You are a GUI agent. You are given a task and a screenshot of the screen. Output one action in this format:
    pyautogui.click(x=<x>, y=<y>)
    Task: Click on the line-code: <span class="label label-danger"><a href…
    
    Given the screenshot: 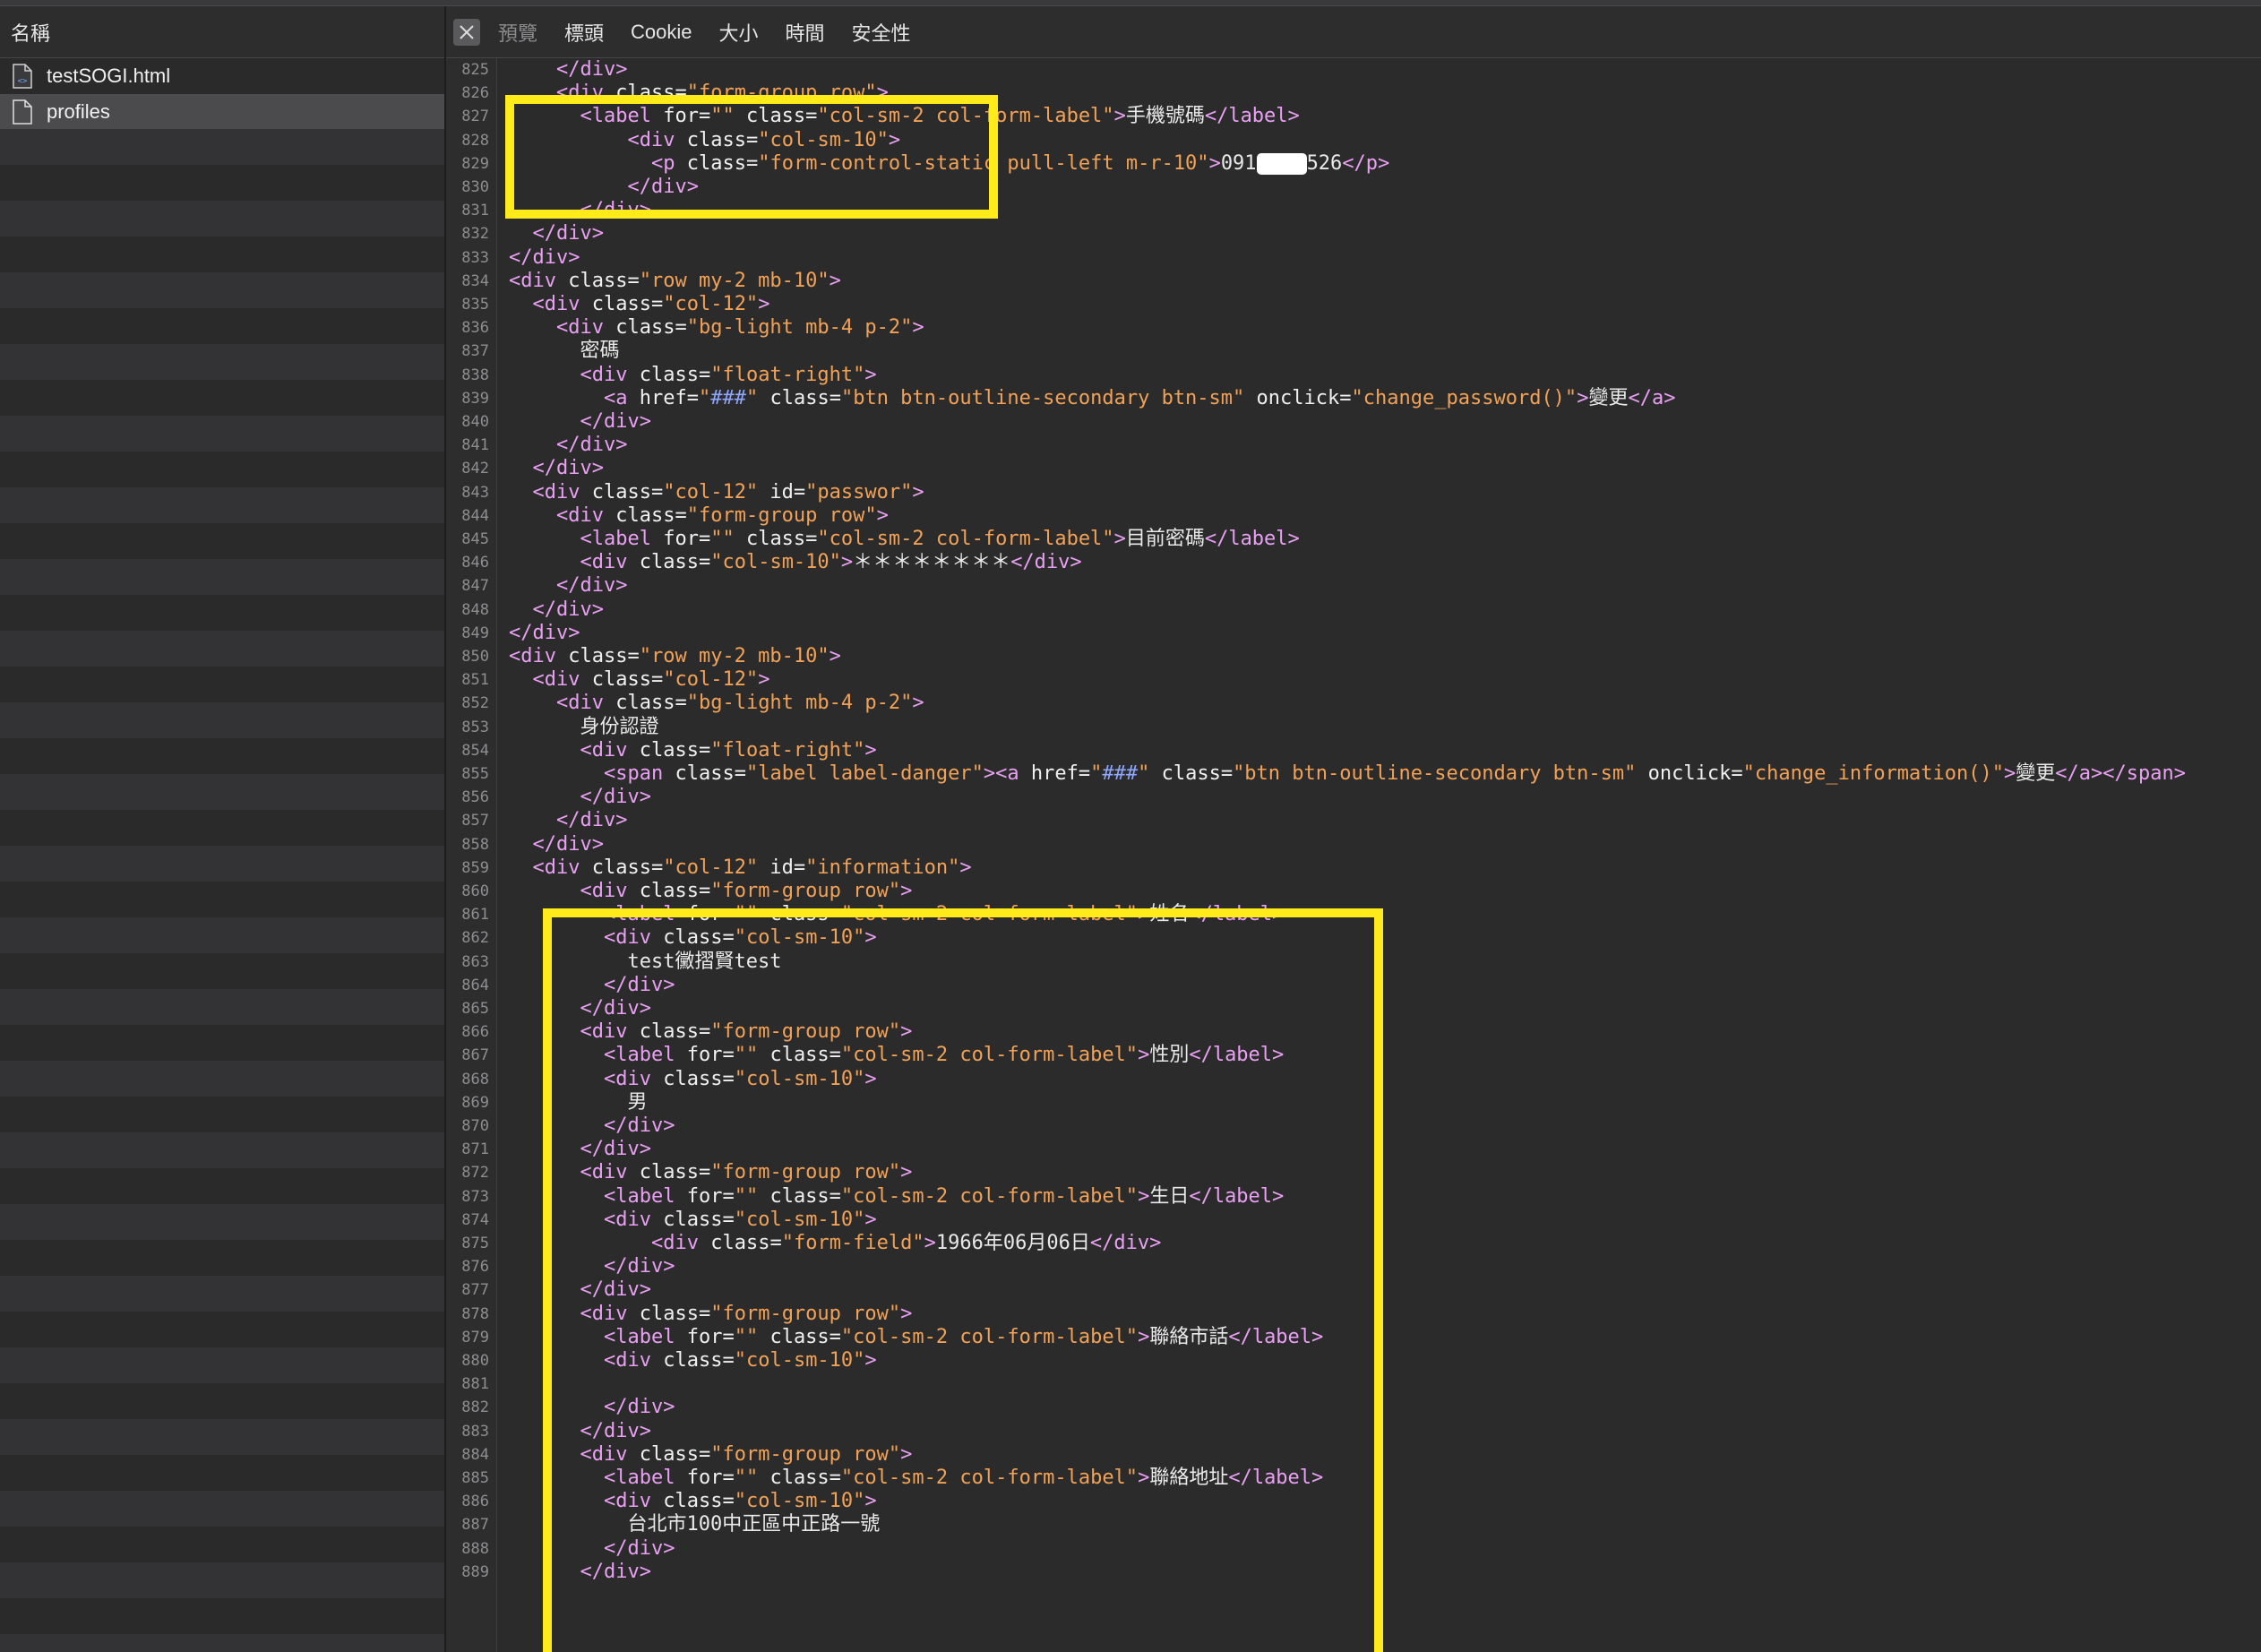 What is the action you would take?
    pyautogui.click(x=1395, y=773)
    